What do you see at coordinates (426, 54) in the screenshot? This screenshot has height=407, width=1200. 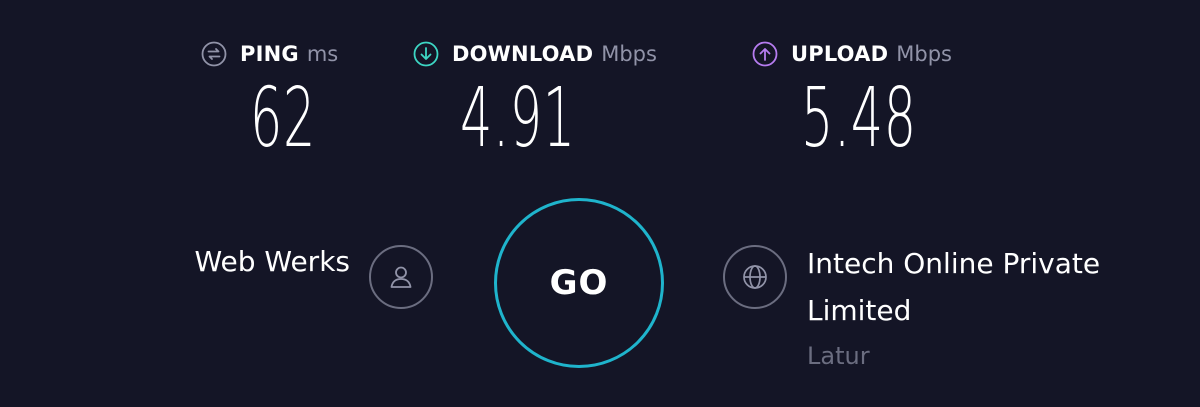 I see `download-arrow-icon` at bounding box center [426, 54].